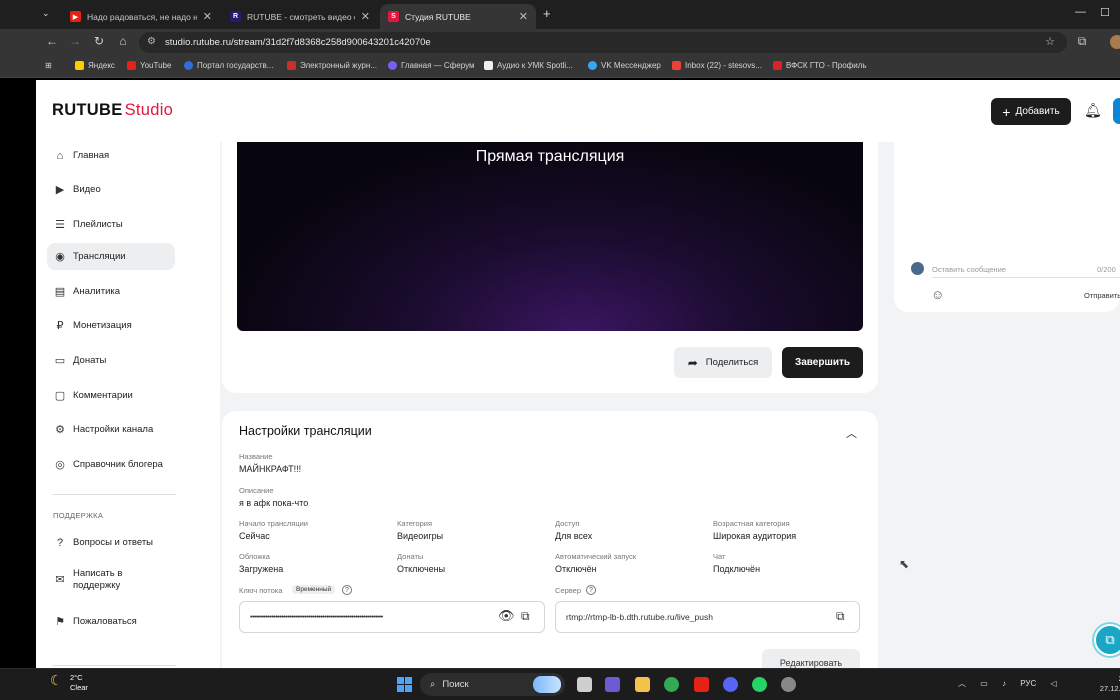  What do you see at coordinates (105, 621) in the screenshot?
I see `sidebar-item-label: Пожаловаться` at bounding box center [105, 621].